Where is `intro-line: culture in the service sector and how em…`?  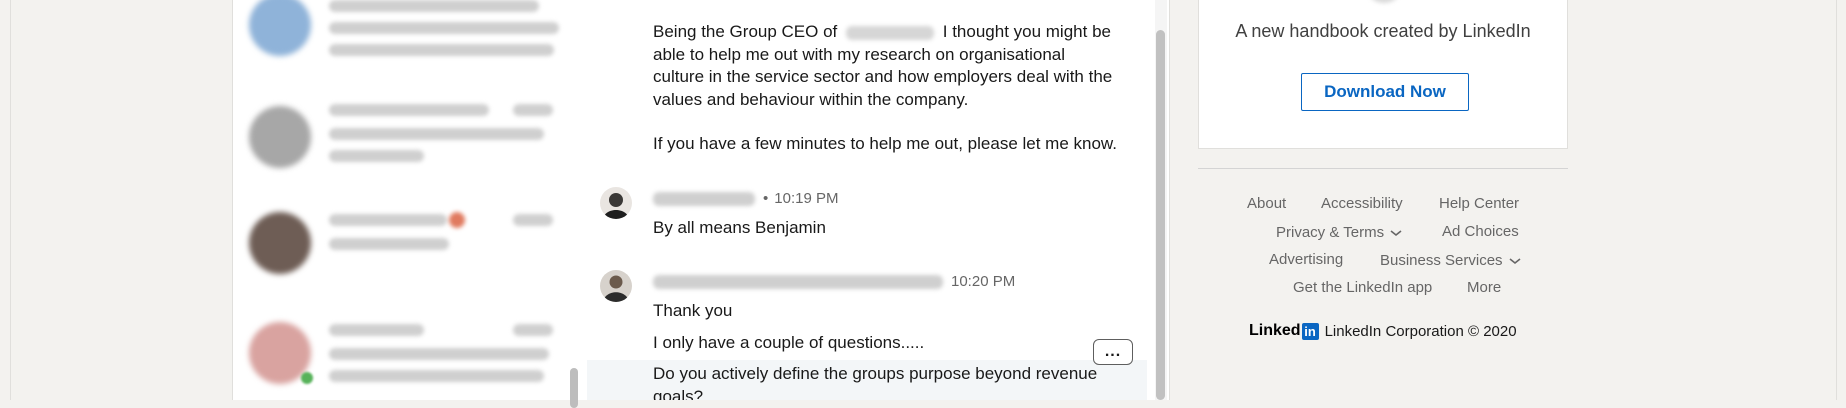 intro-line: culture in the service sector and how em… is located at coordinates (883, 76).